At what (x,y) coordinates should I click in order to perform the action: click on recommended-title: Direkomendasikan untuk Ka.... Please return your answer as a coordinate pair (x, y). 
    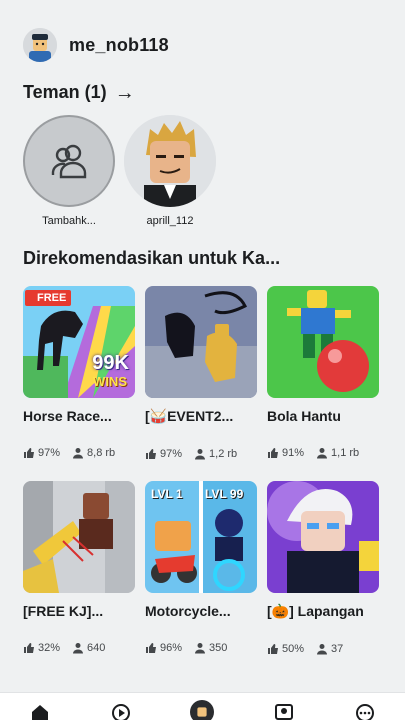
    Looking at the image, I should click on (151, 258).